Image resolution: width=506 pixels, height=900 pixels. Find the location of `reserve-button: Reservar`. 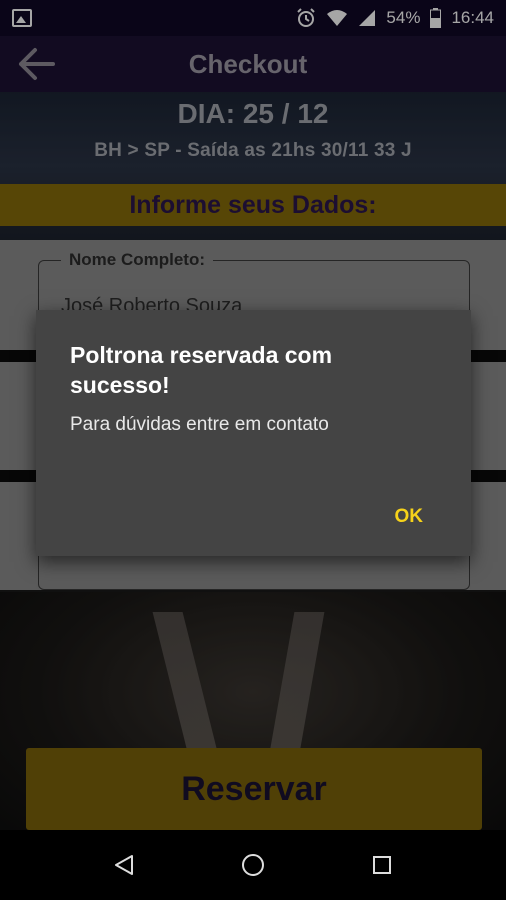

reserve-button: Reservar is located at coordinates (254, 789).